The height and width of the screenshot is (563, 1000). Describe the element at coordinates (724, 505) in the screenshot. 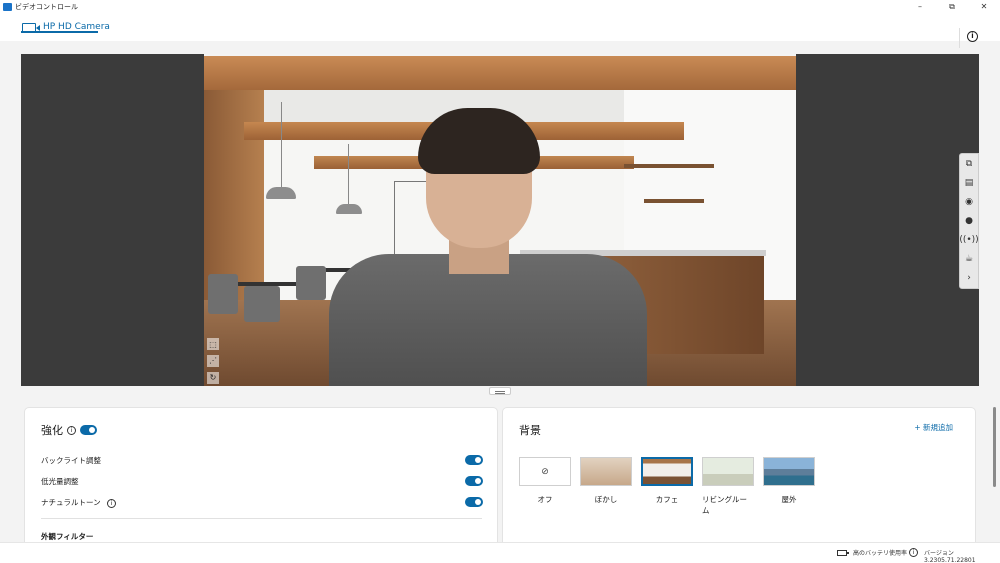

I see `background-option-label: リビングルーム` at that location.